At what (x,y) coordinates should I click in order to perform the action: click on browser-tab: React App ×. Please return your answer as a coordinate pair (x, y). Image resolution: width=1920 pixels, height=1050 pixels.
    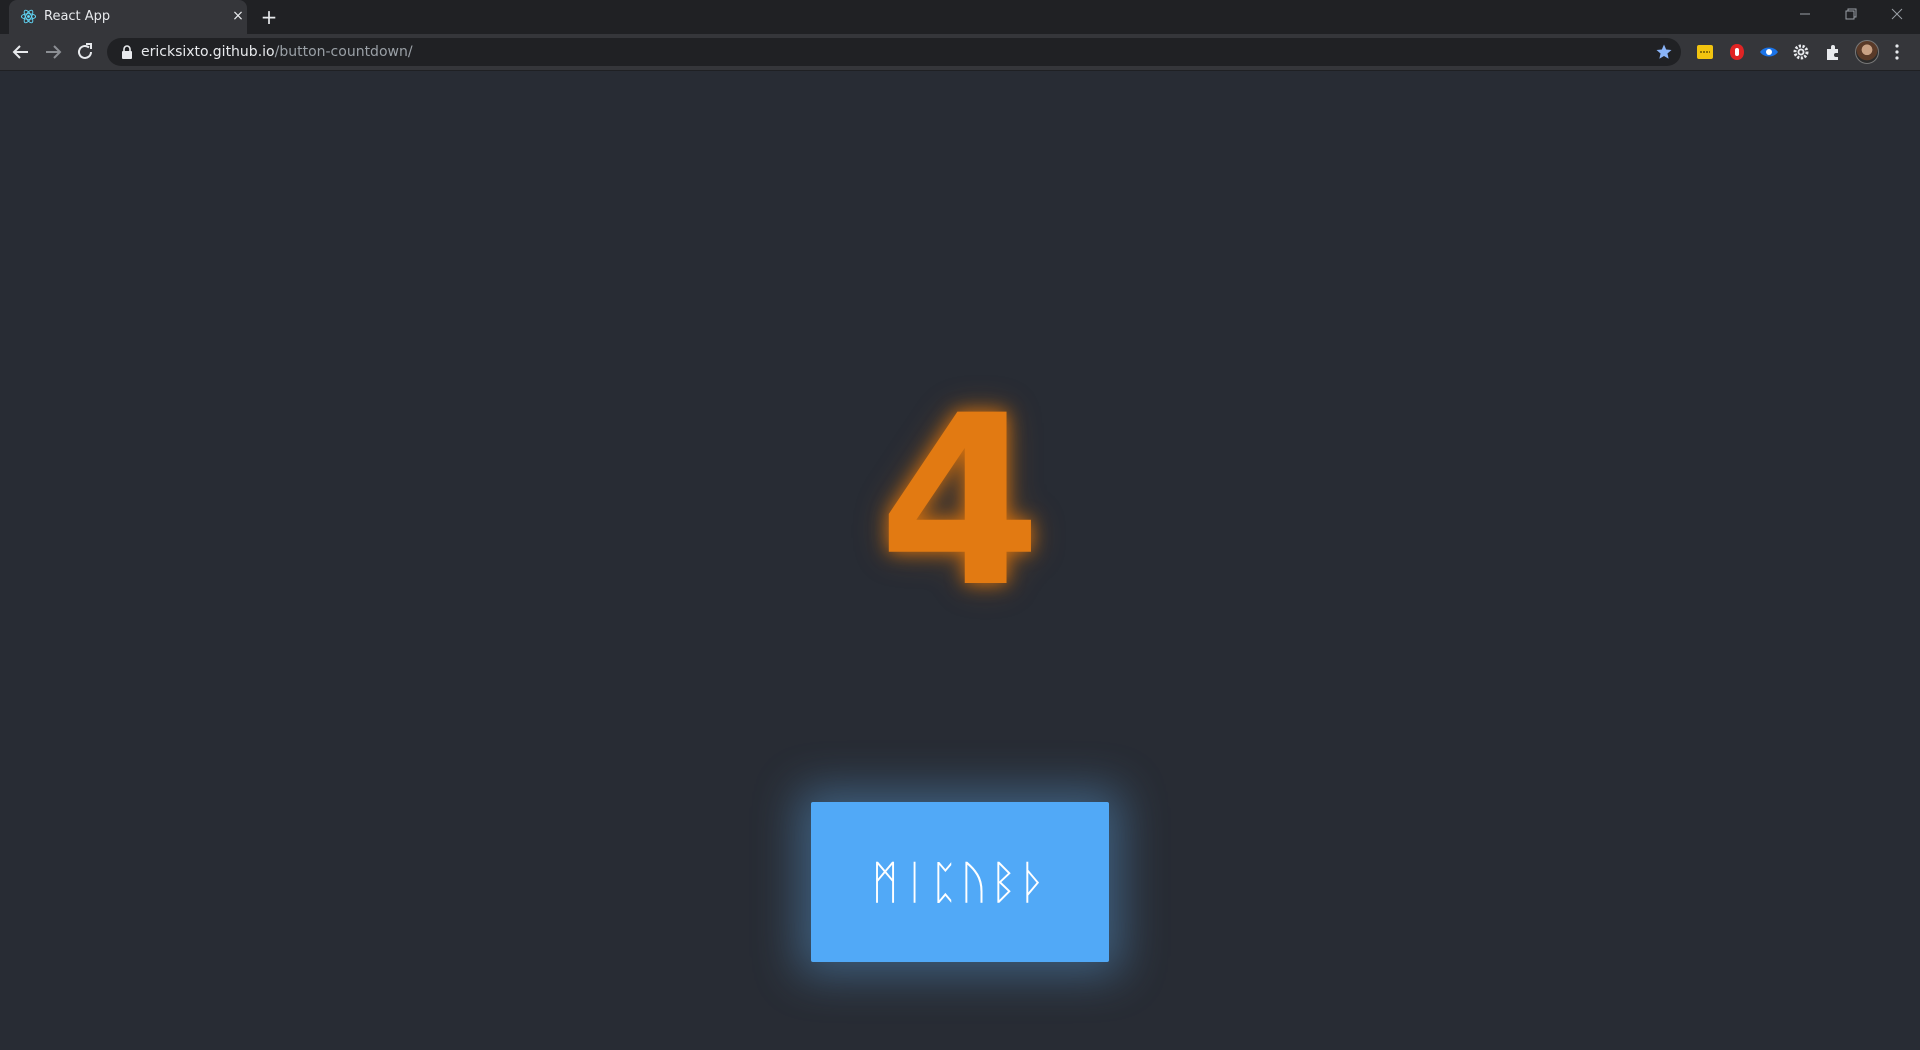
    Looking at the image, I should click on (128, 17).